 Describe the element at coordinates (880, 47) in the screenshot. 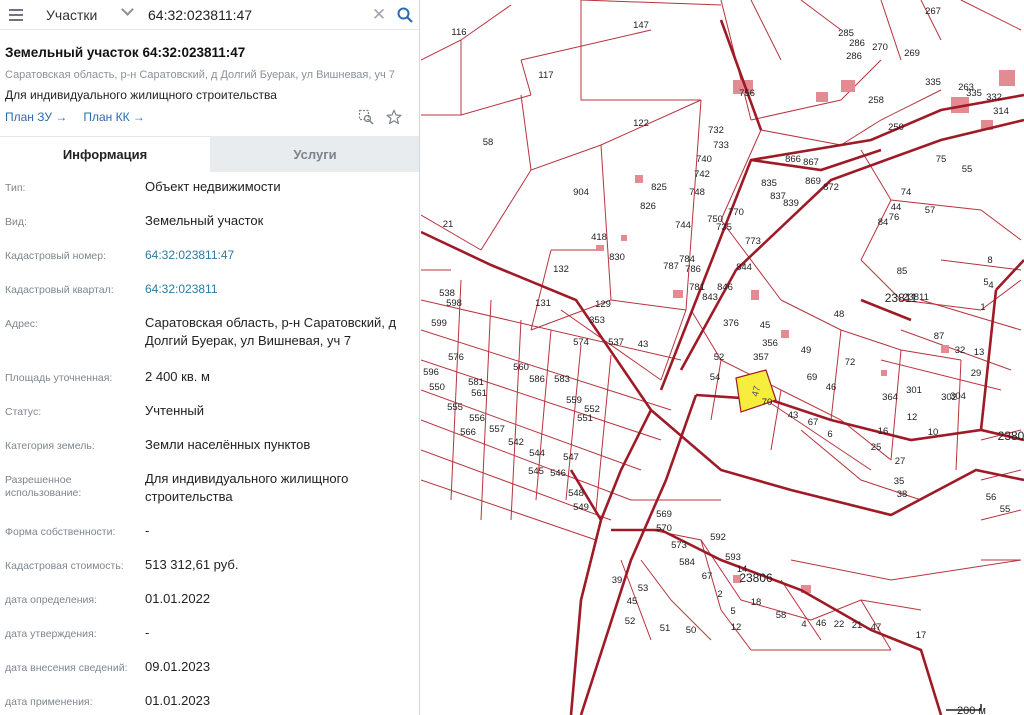

I see `parcel-label: 270` at that location.